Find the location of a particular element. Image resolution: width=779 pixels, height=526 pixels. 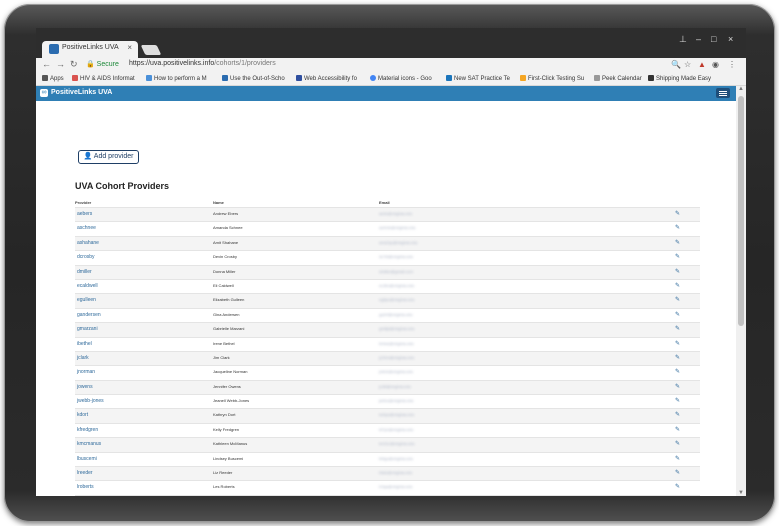

page-scrollbar: ▲ ▼ is located at coordinates (741, 291).